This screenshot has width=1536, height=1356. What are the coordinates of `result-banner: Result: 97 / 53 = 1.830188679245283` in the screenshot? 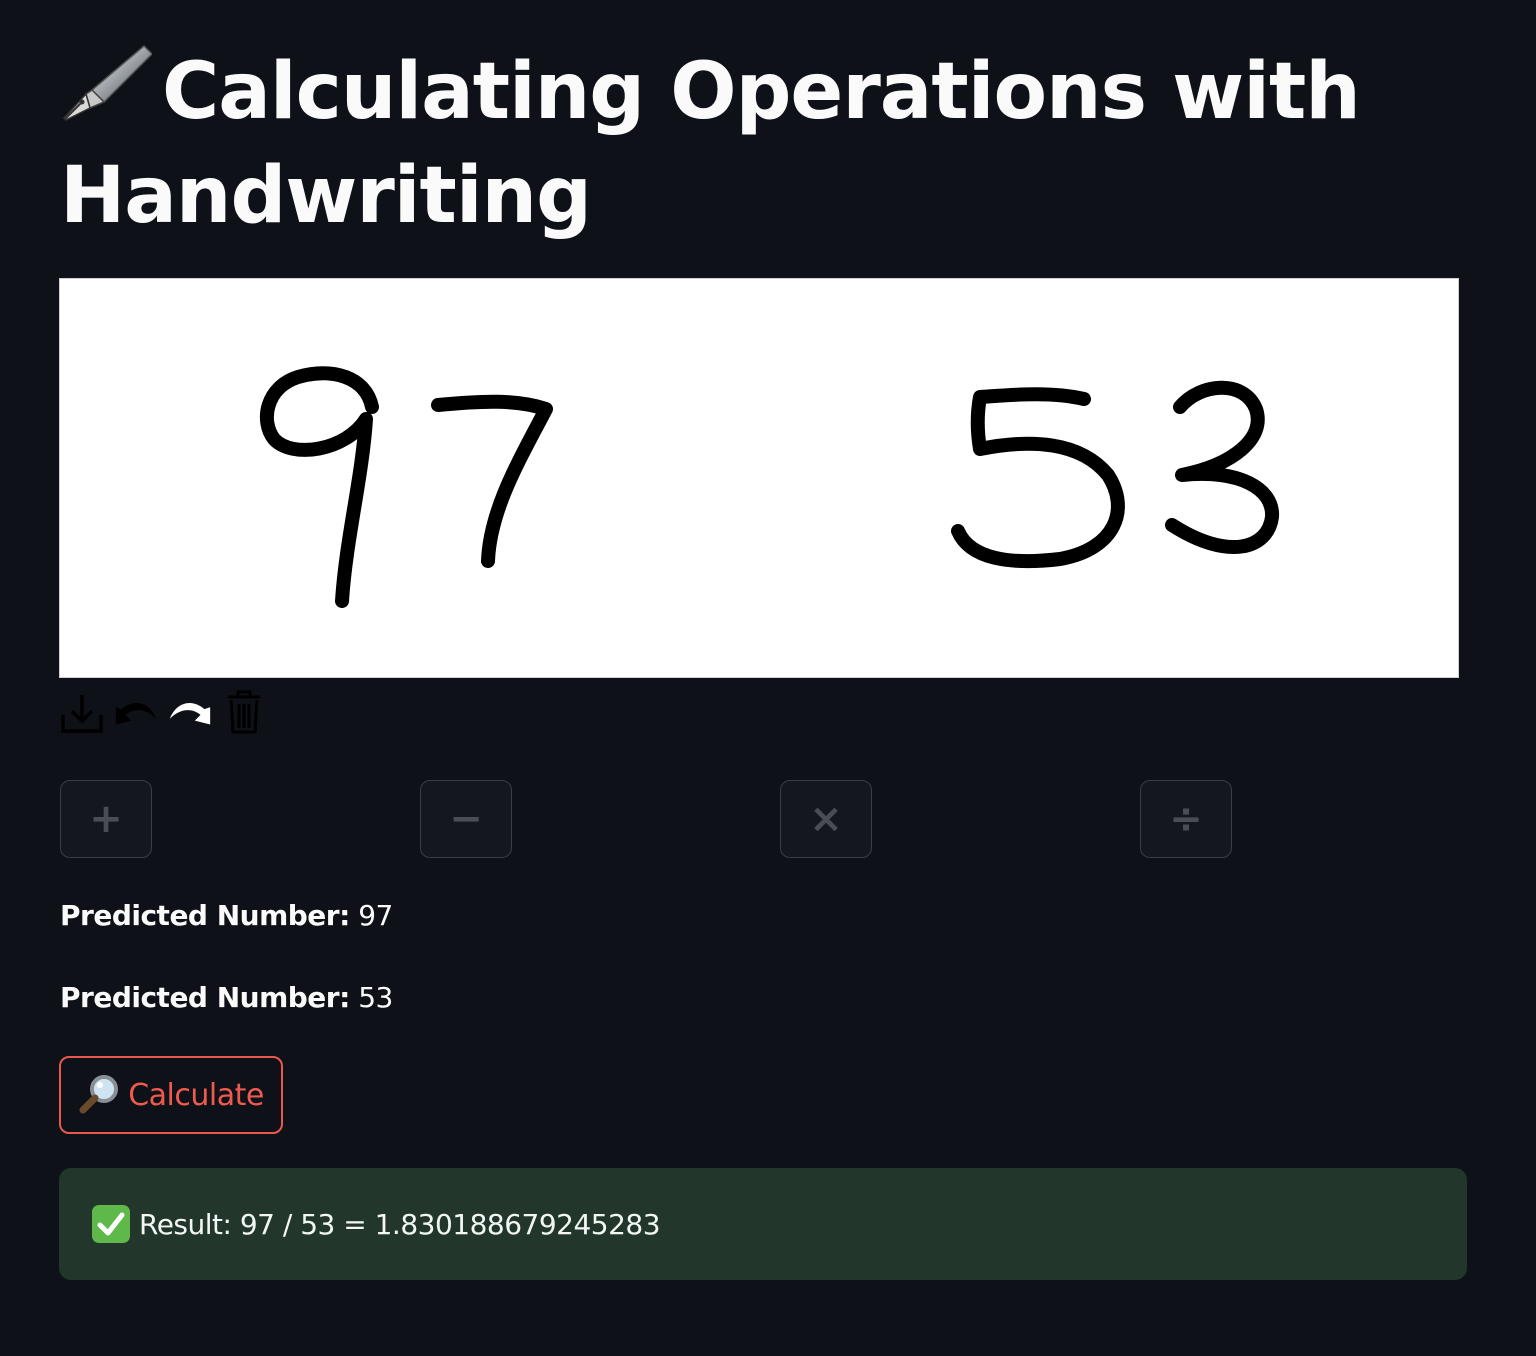 It's located at (763, 1224).